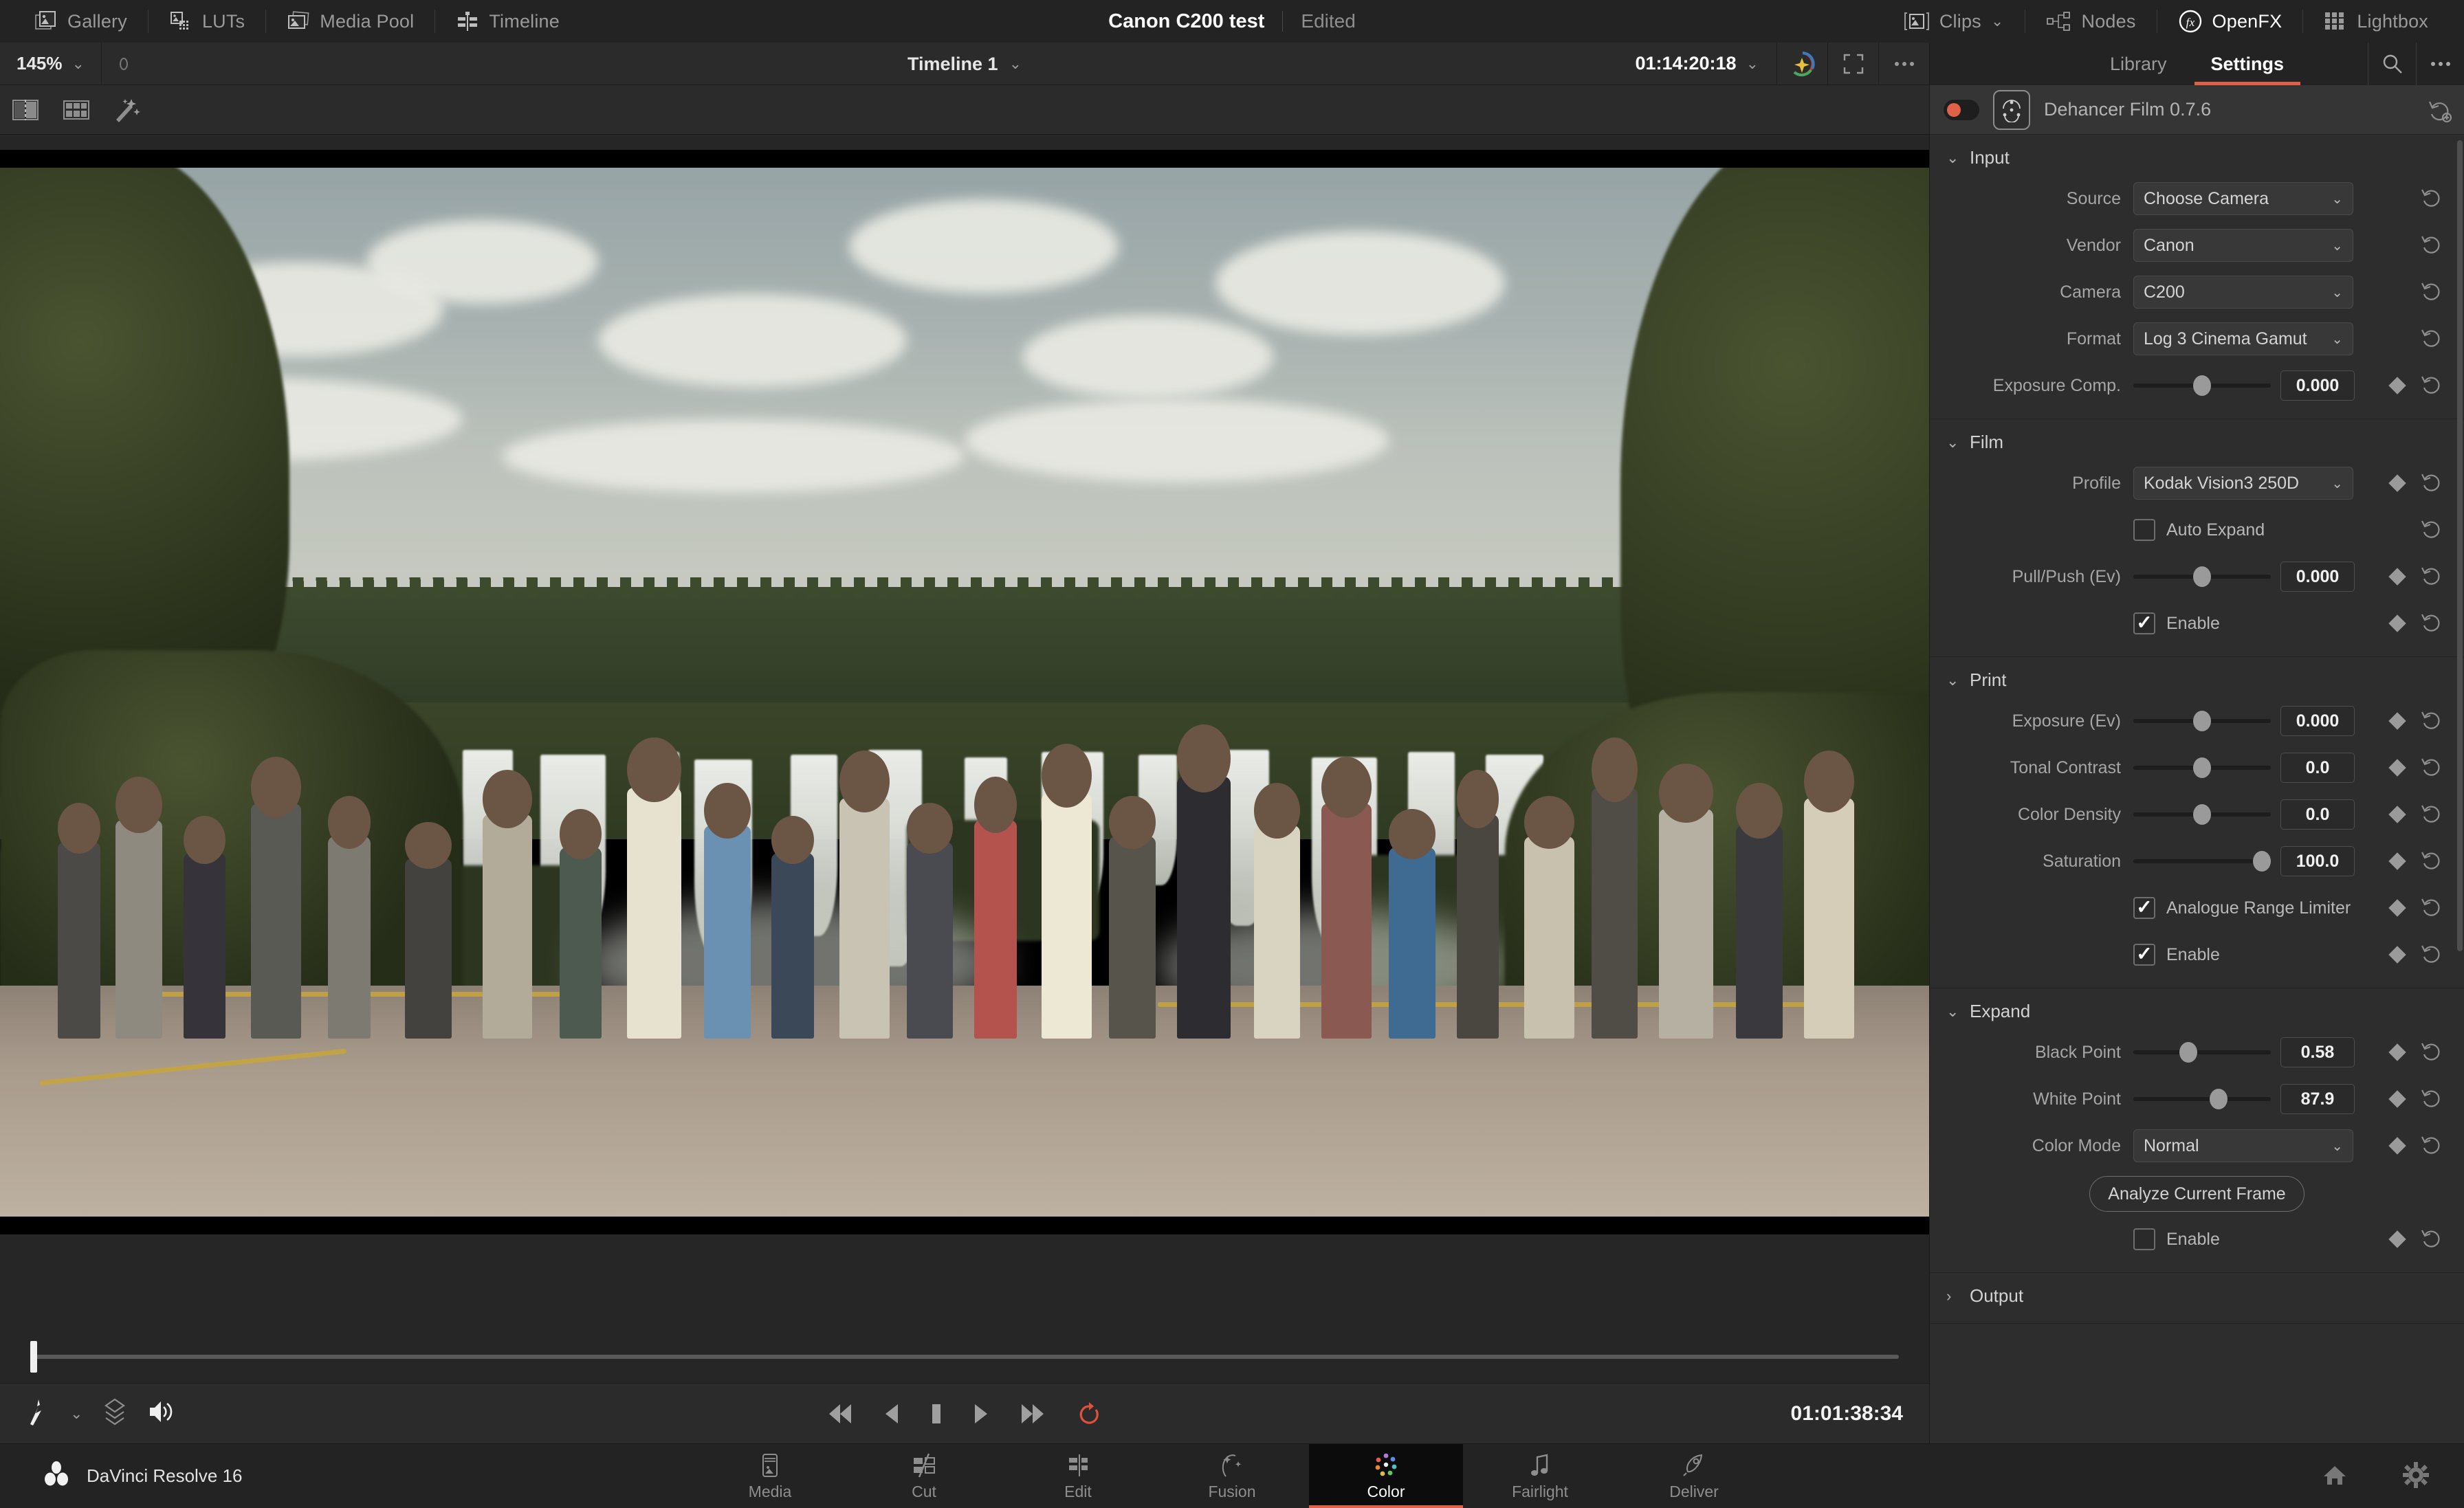  Describe the element at coordinates (76, 110) in the screenshot. I see `grid-view-icon` at that location.